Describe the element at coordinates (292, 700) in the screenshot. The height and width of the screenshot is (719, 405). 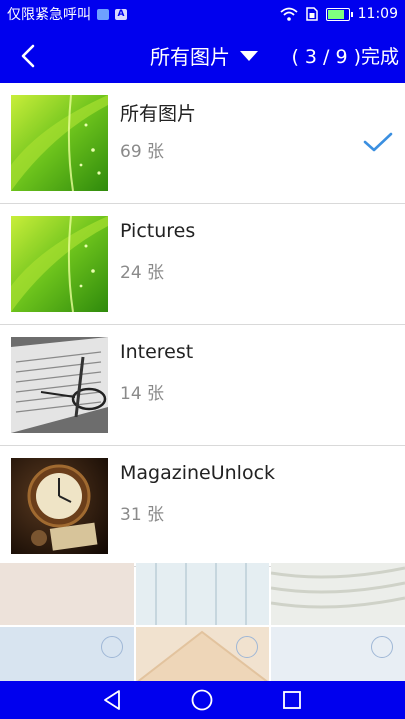
I see `nav-recents-icon` at that location.